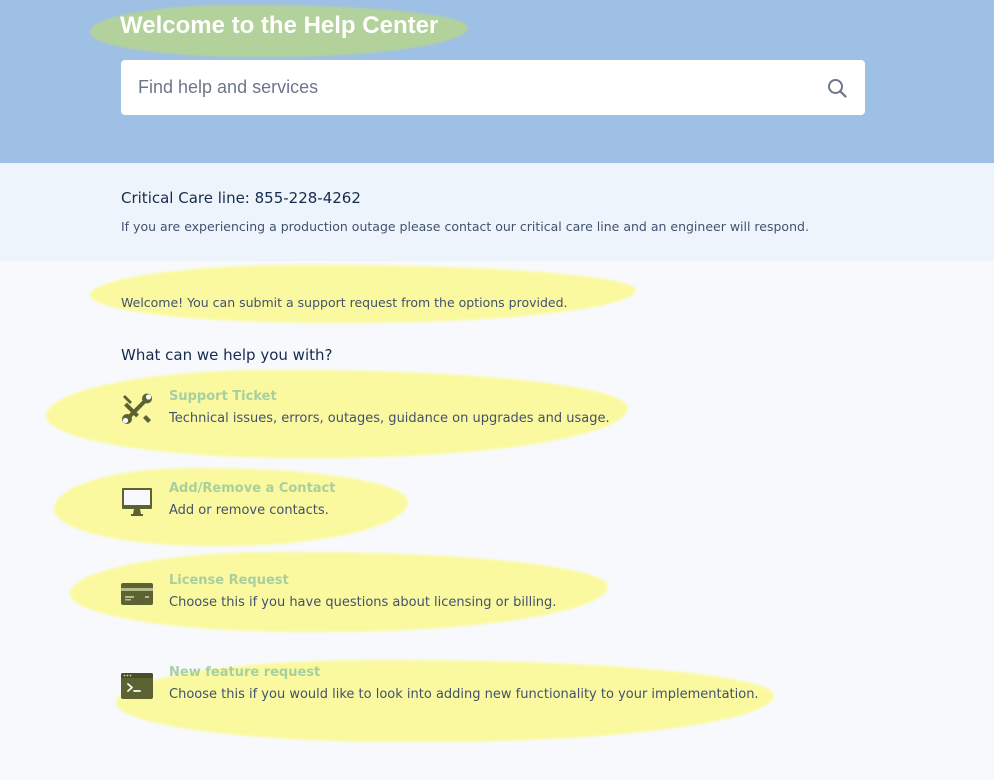 The image size is (994, 780). What do you see at coordinates (227, 355) in the screenshot?
I see `help-heading: What can we help you with?` at bounding box center [227, 355].